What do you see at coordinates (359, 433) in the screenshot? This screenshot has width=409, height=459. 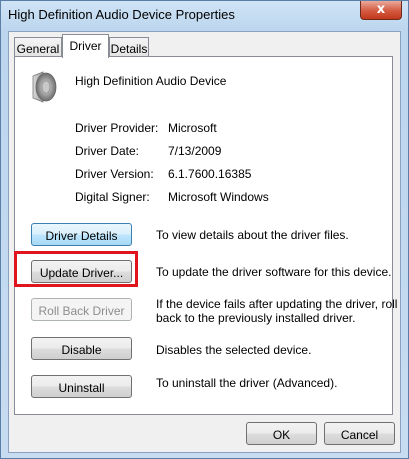 I see `cancel-button: Cancel` at bounding box center [359, 433].